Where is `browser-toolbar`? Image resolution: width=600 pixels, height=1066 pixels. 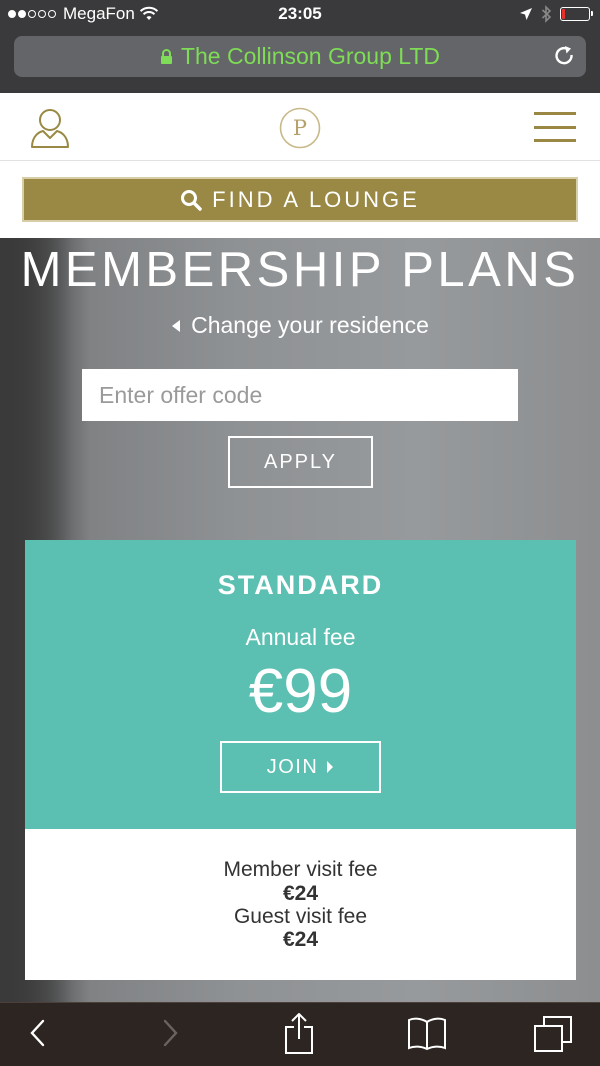
browser-toolbar is located at coordinates (300, 1034).